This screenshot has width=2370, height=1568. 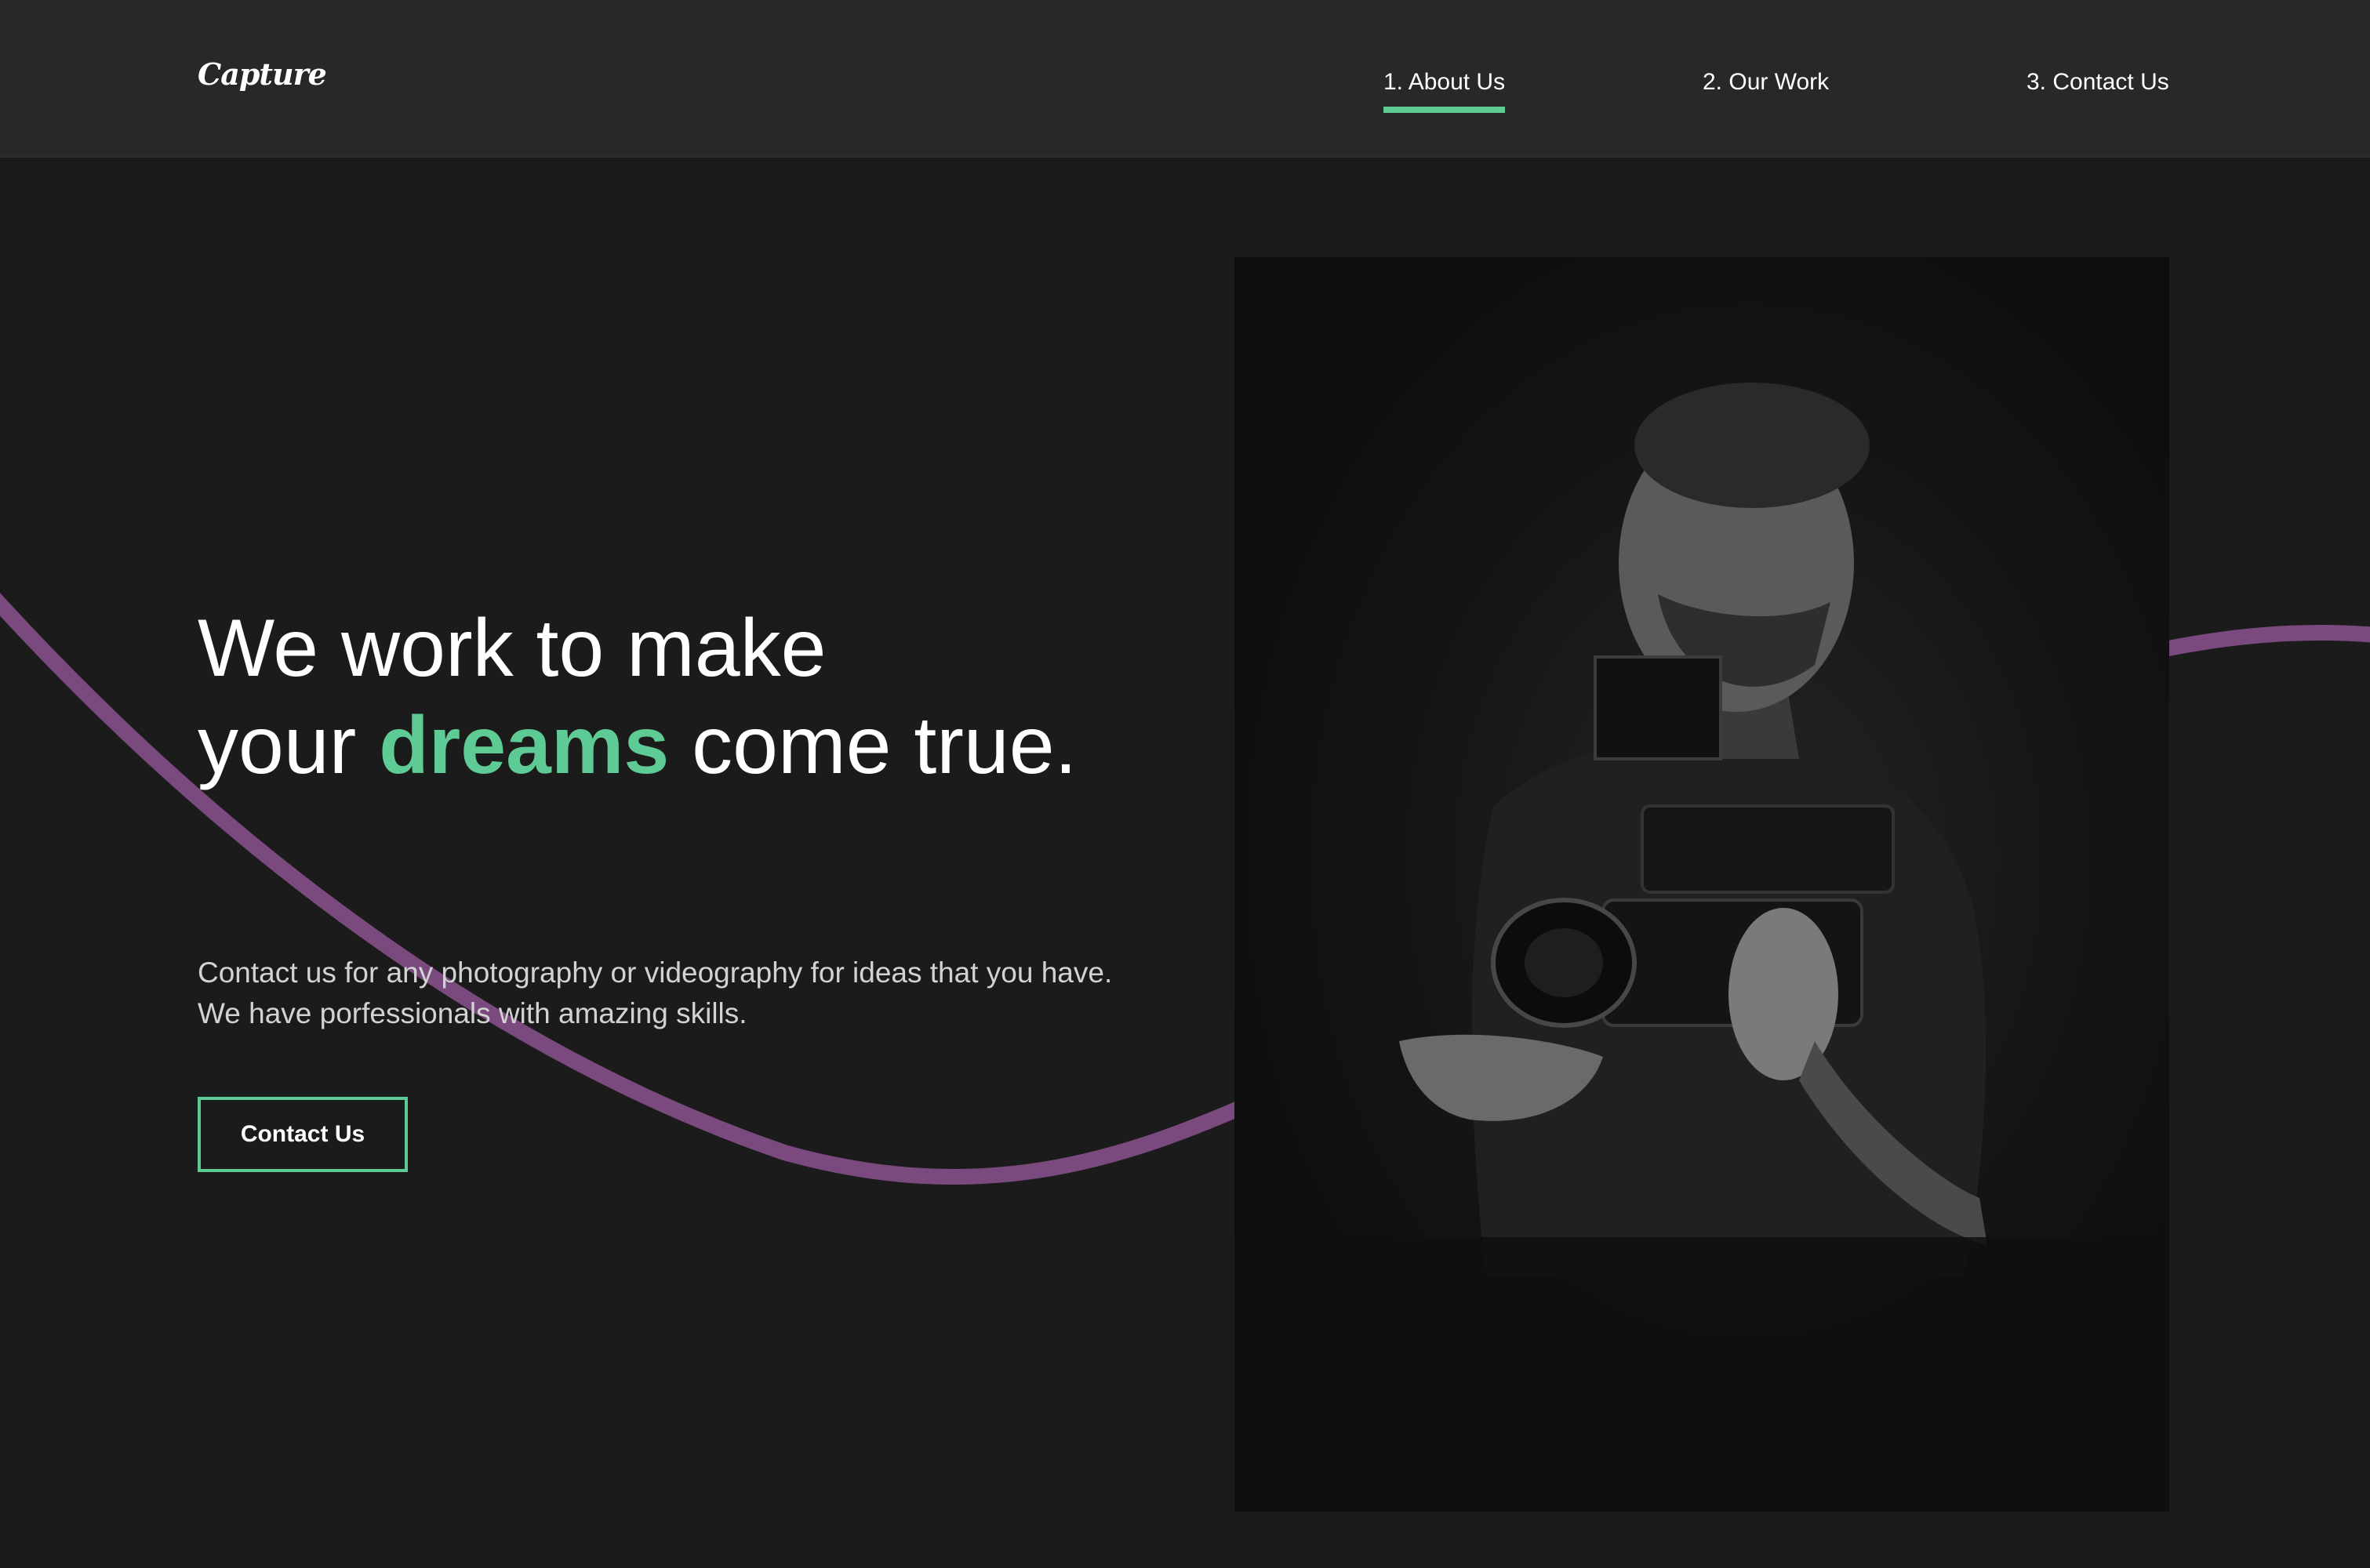 I want to click on hero-title: We work to make your dreams come true., so click(x=649, y=697).